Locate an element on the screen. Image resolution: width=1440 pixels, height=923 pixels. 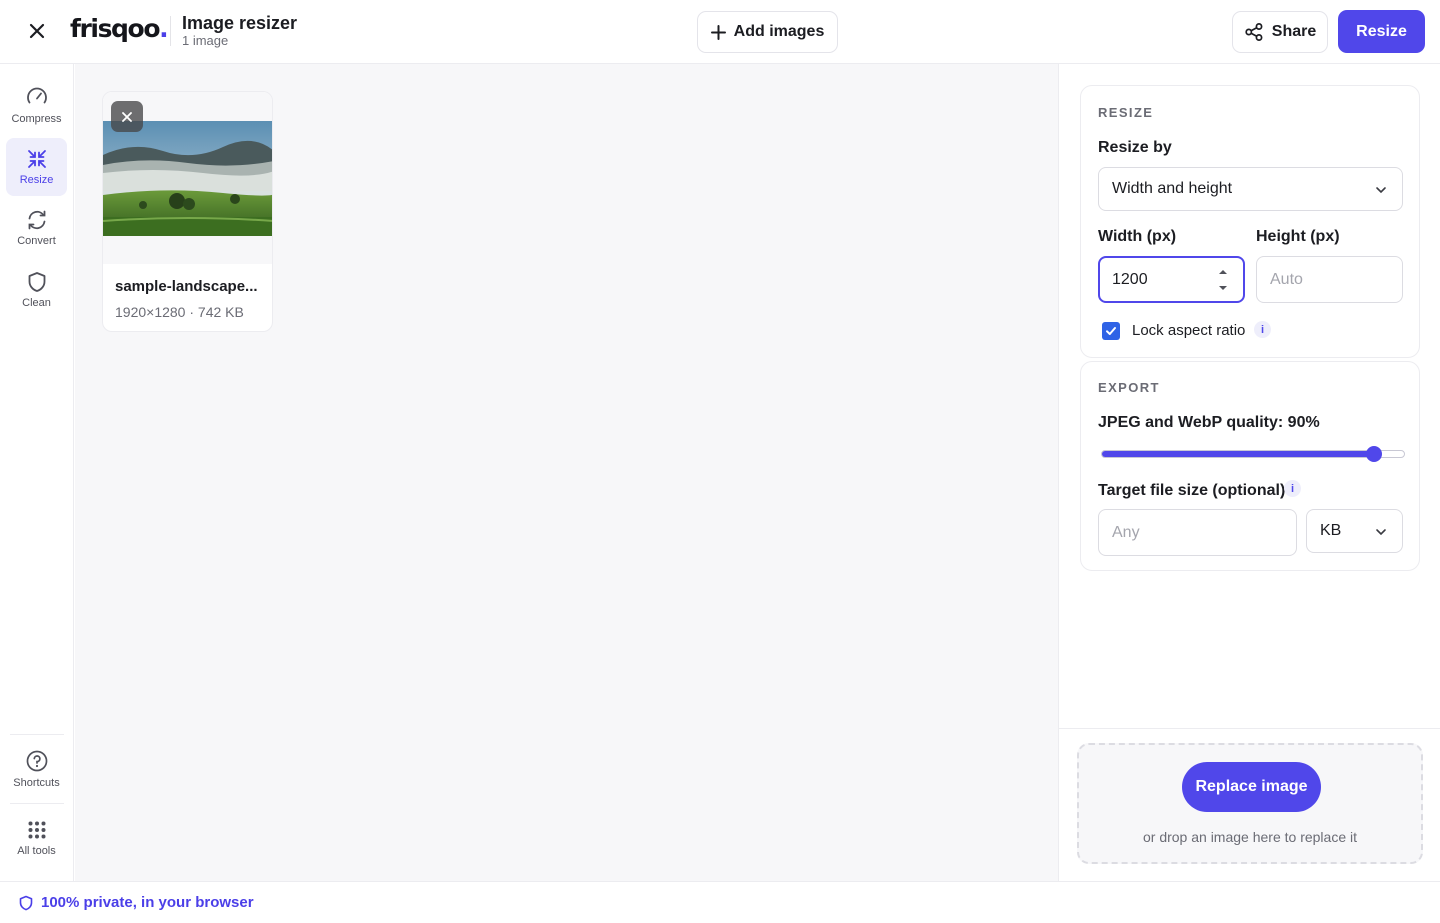
target-size-placeholder: Any is located at coordinates (1126, 532).